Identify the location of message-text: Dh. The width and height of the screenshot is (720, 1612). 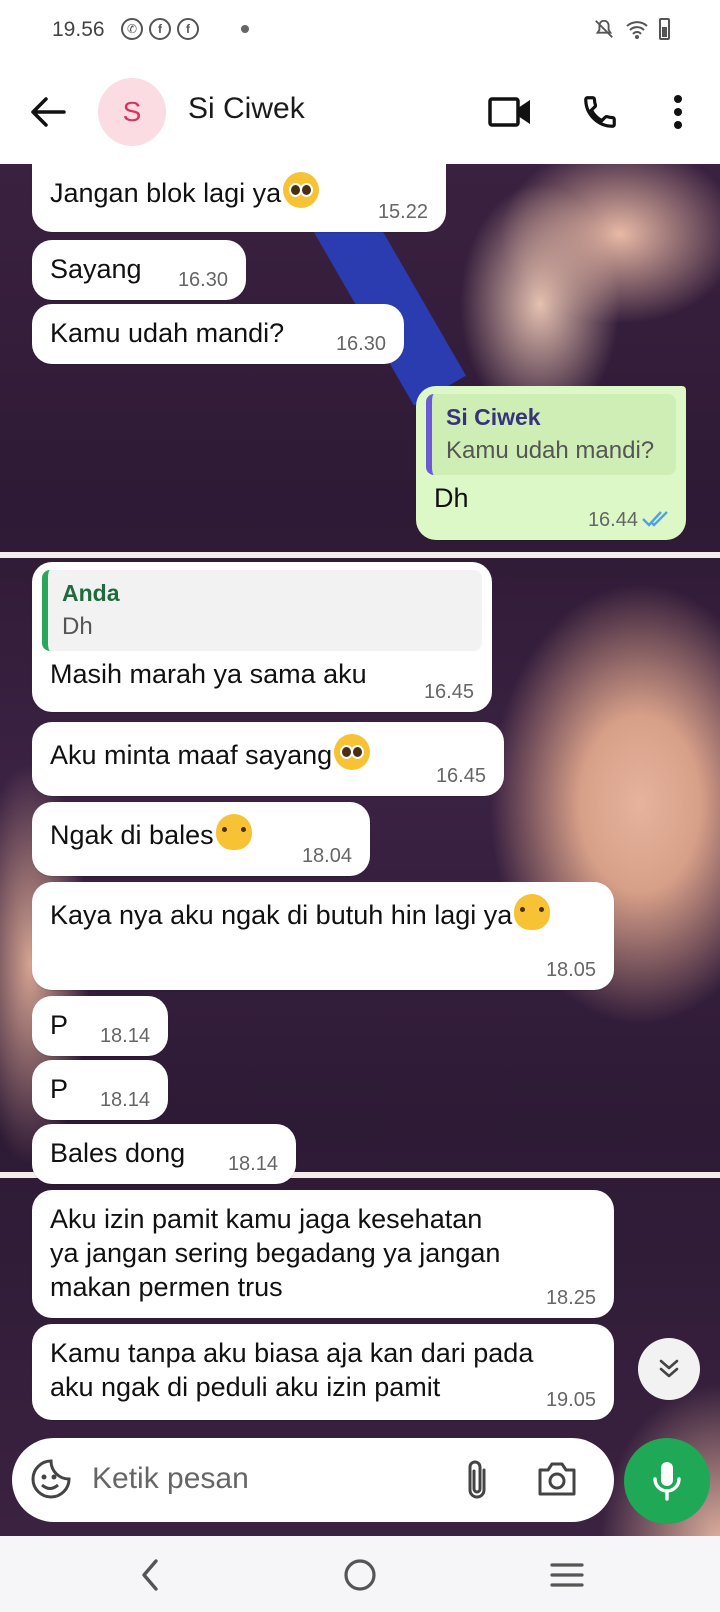
(451, 498).